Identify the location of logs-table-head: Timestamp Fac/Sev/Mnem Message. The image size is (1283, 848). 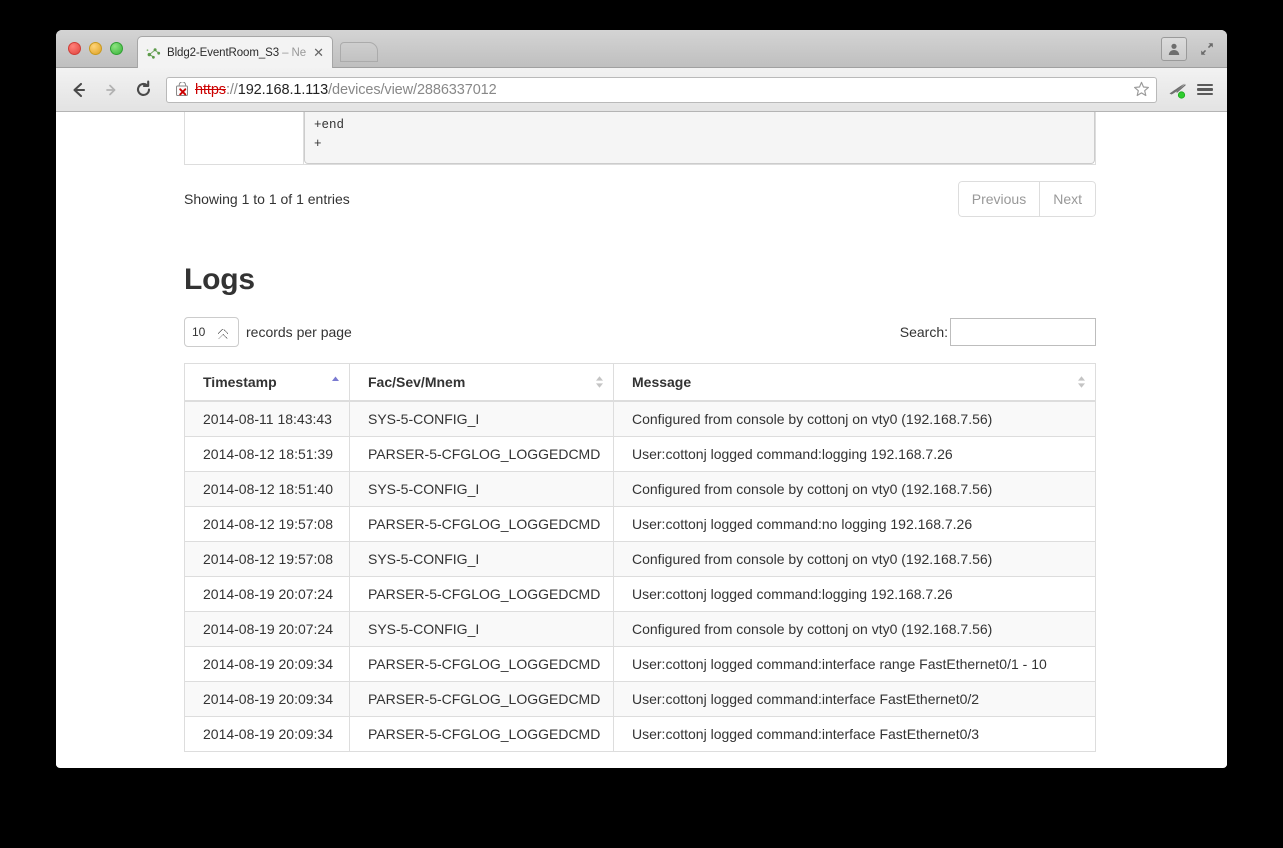
(640, 382).